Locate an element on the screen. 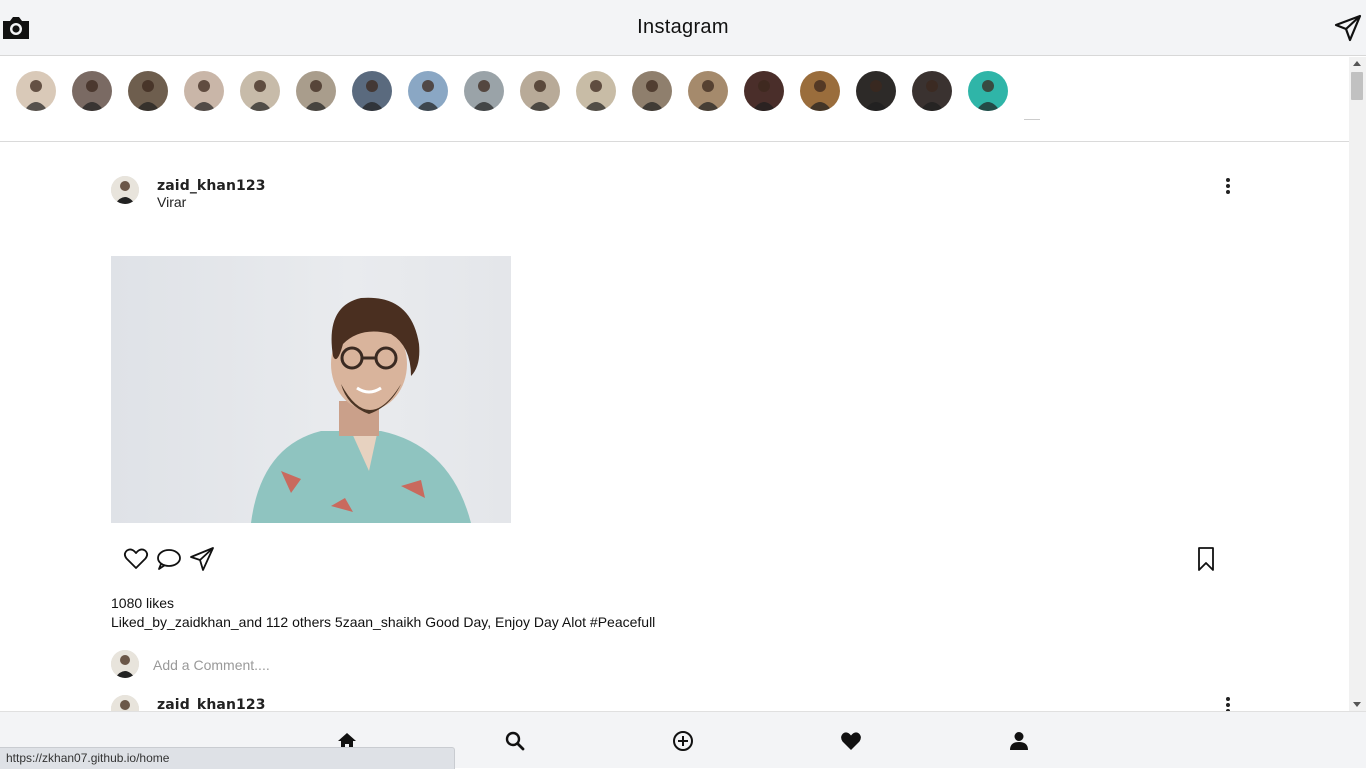 This screenshot has height=769, width=1366. status-url: https://zkhan07.github.io/home is located at coordinates (227, 758).